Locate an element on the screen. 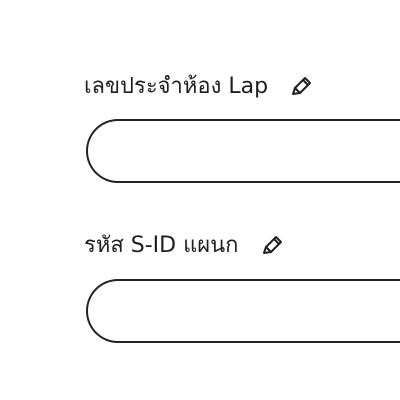  department-sid-label: รหัส S-ID แผนก is located at coordinates (161, 245).